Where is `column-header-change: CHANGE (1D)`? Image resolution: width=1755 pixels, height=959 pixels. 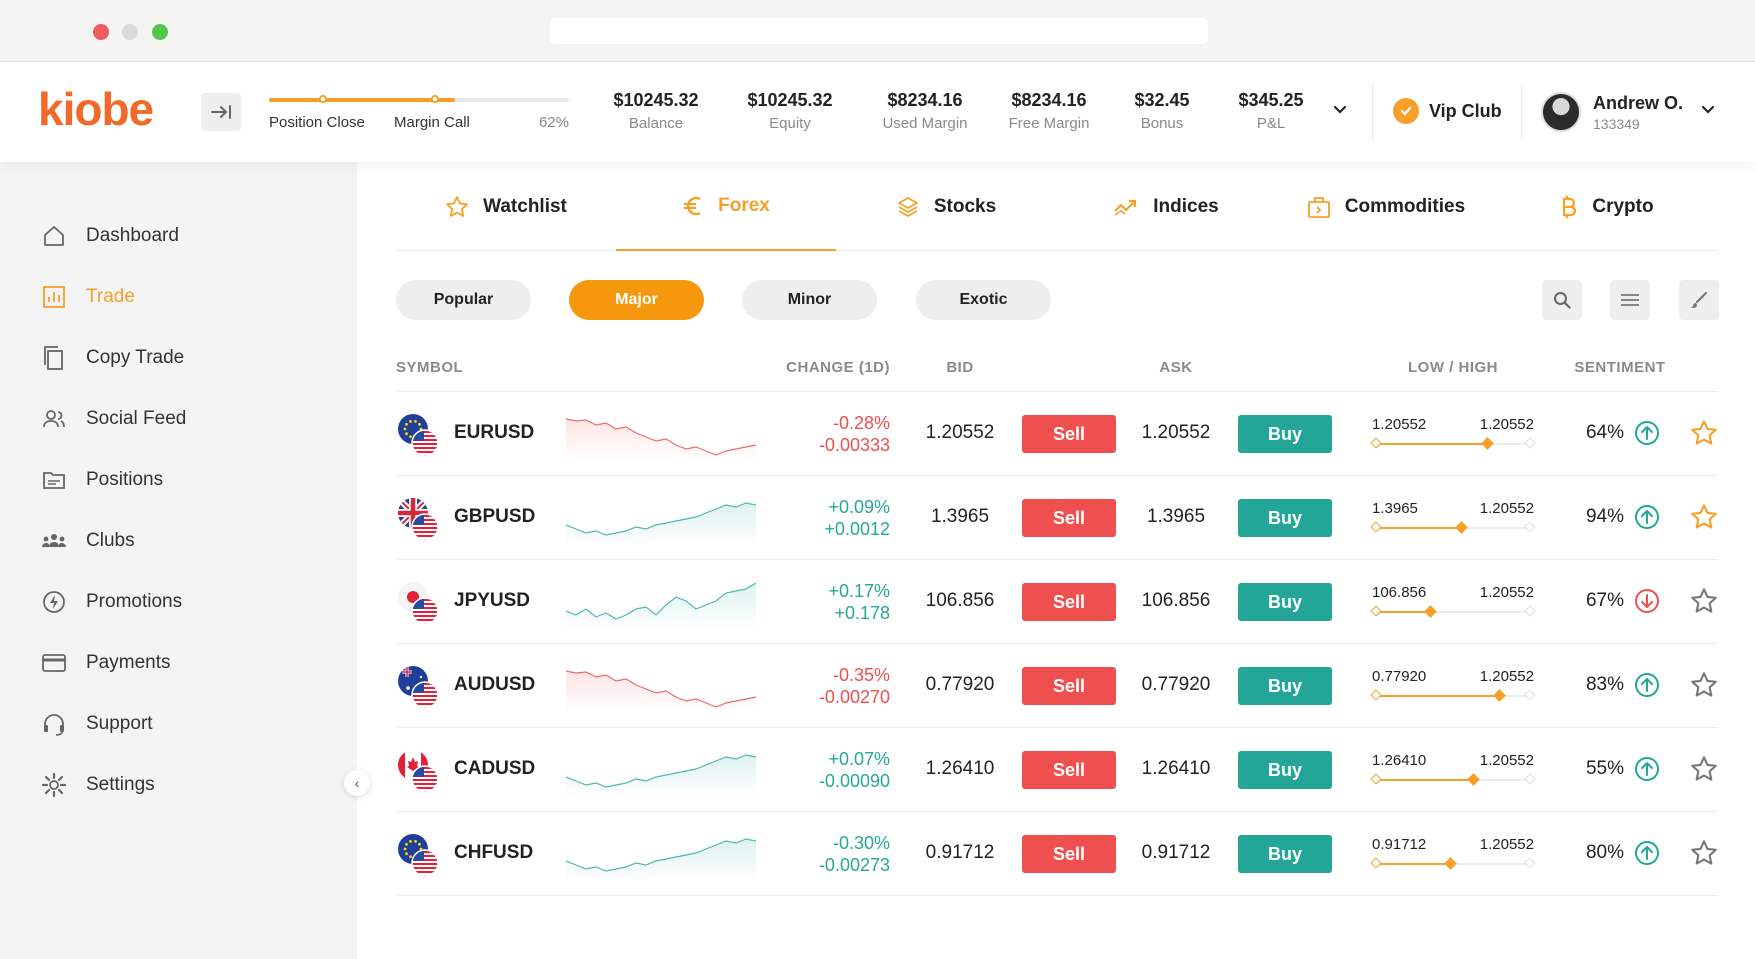 column-header-change: CHANGE (1D) is located at coordinates (833, 367).